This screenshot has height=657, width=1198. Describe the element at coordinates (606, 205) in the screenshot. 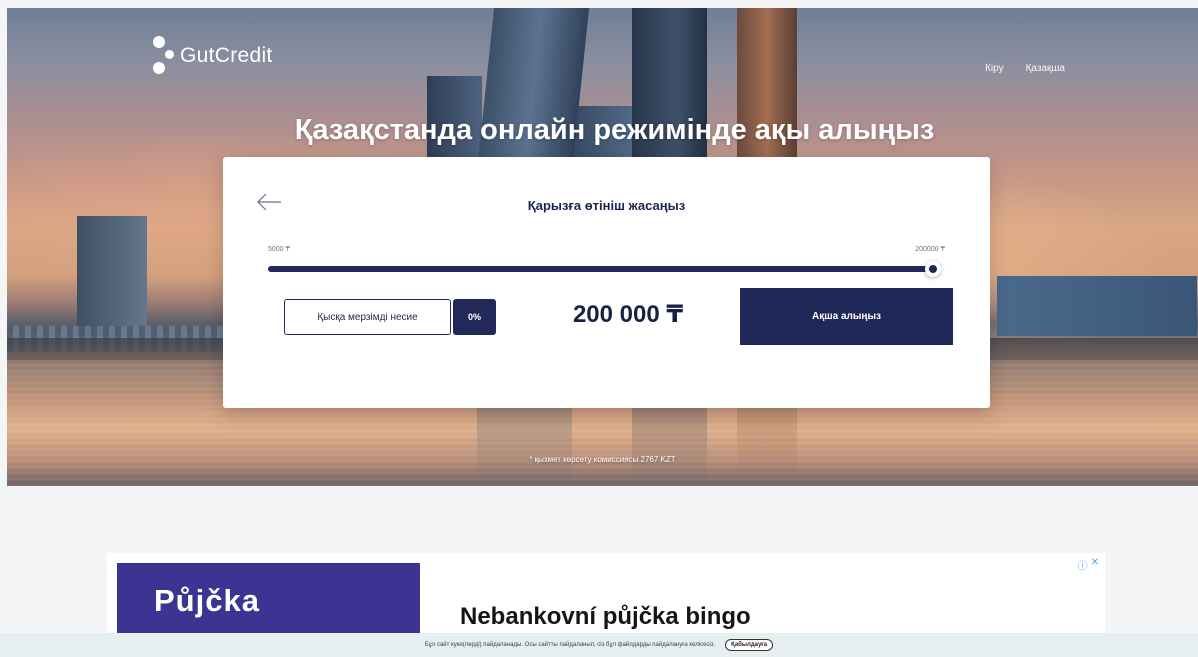

I see `form-title: Қарызға өтініш жасаңыз` at that location.